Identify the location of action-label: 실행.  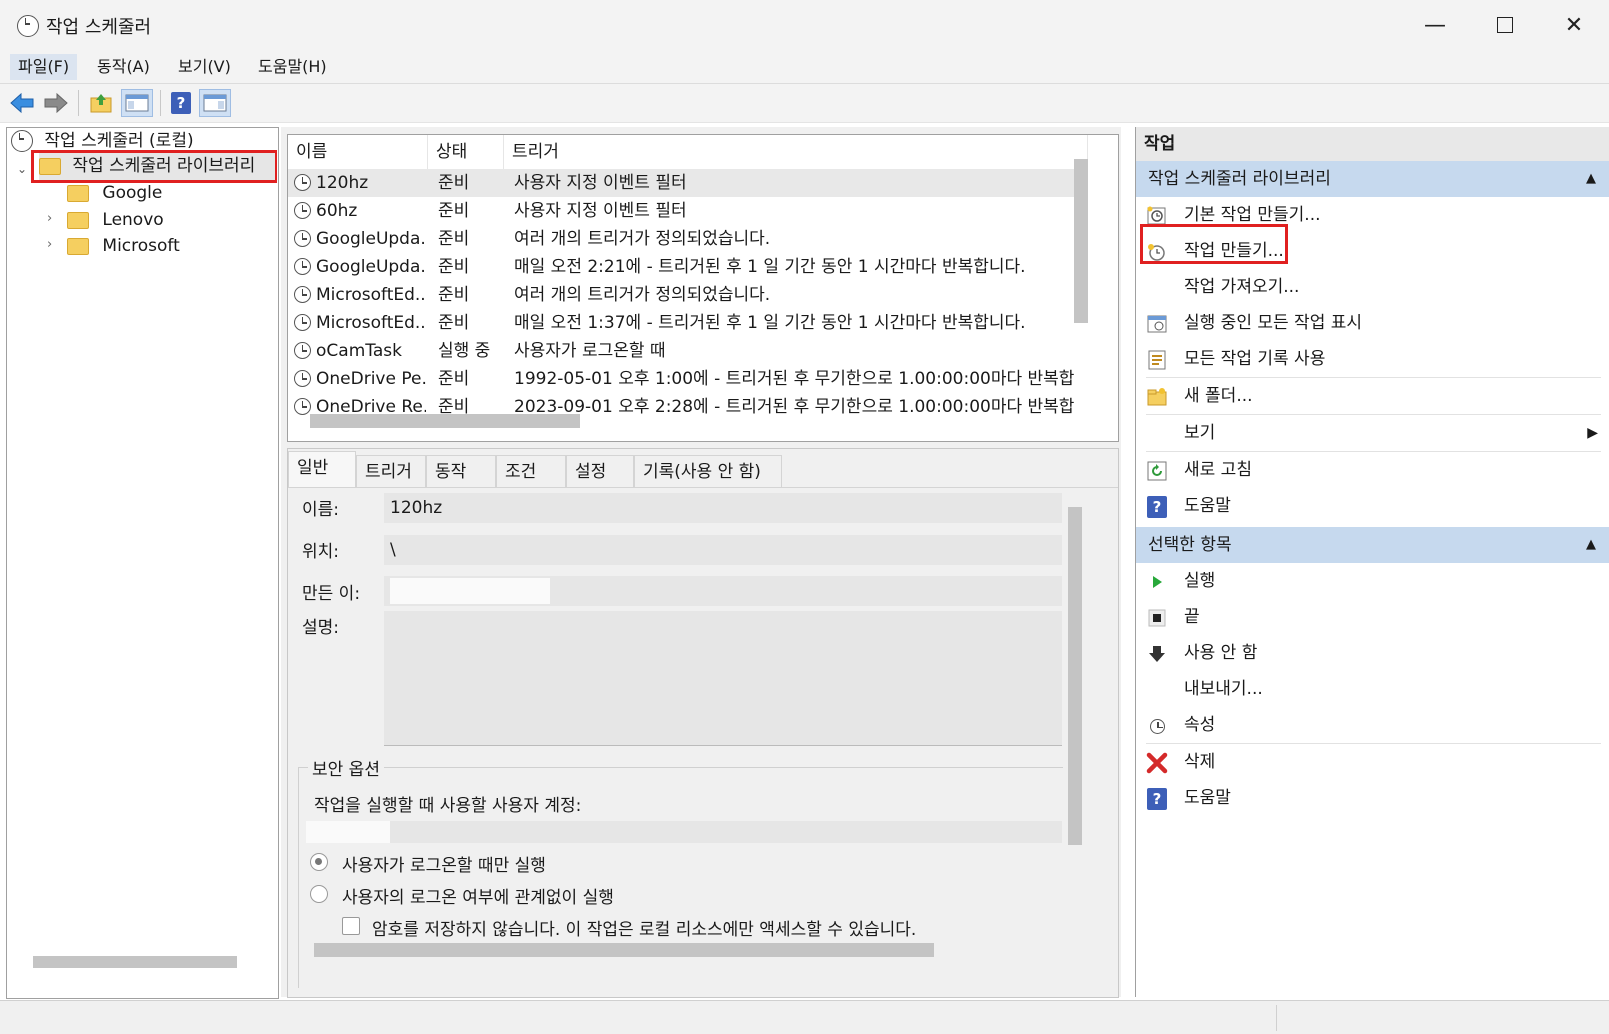
(1200, 581).